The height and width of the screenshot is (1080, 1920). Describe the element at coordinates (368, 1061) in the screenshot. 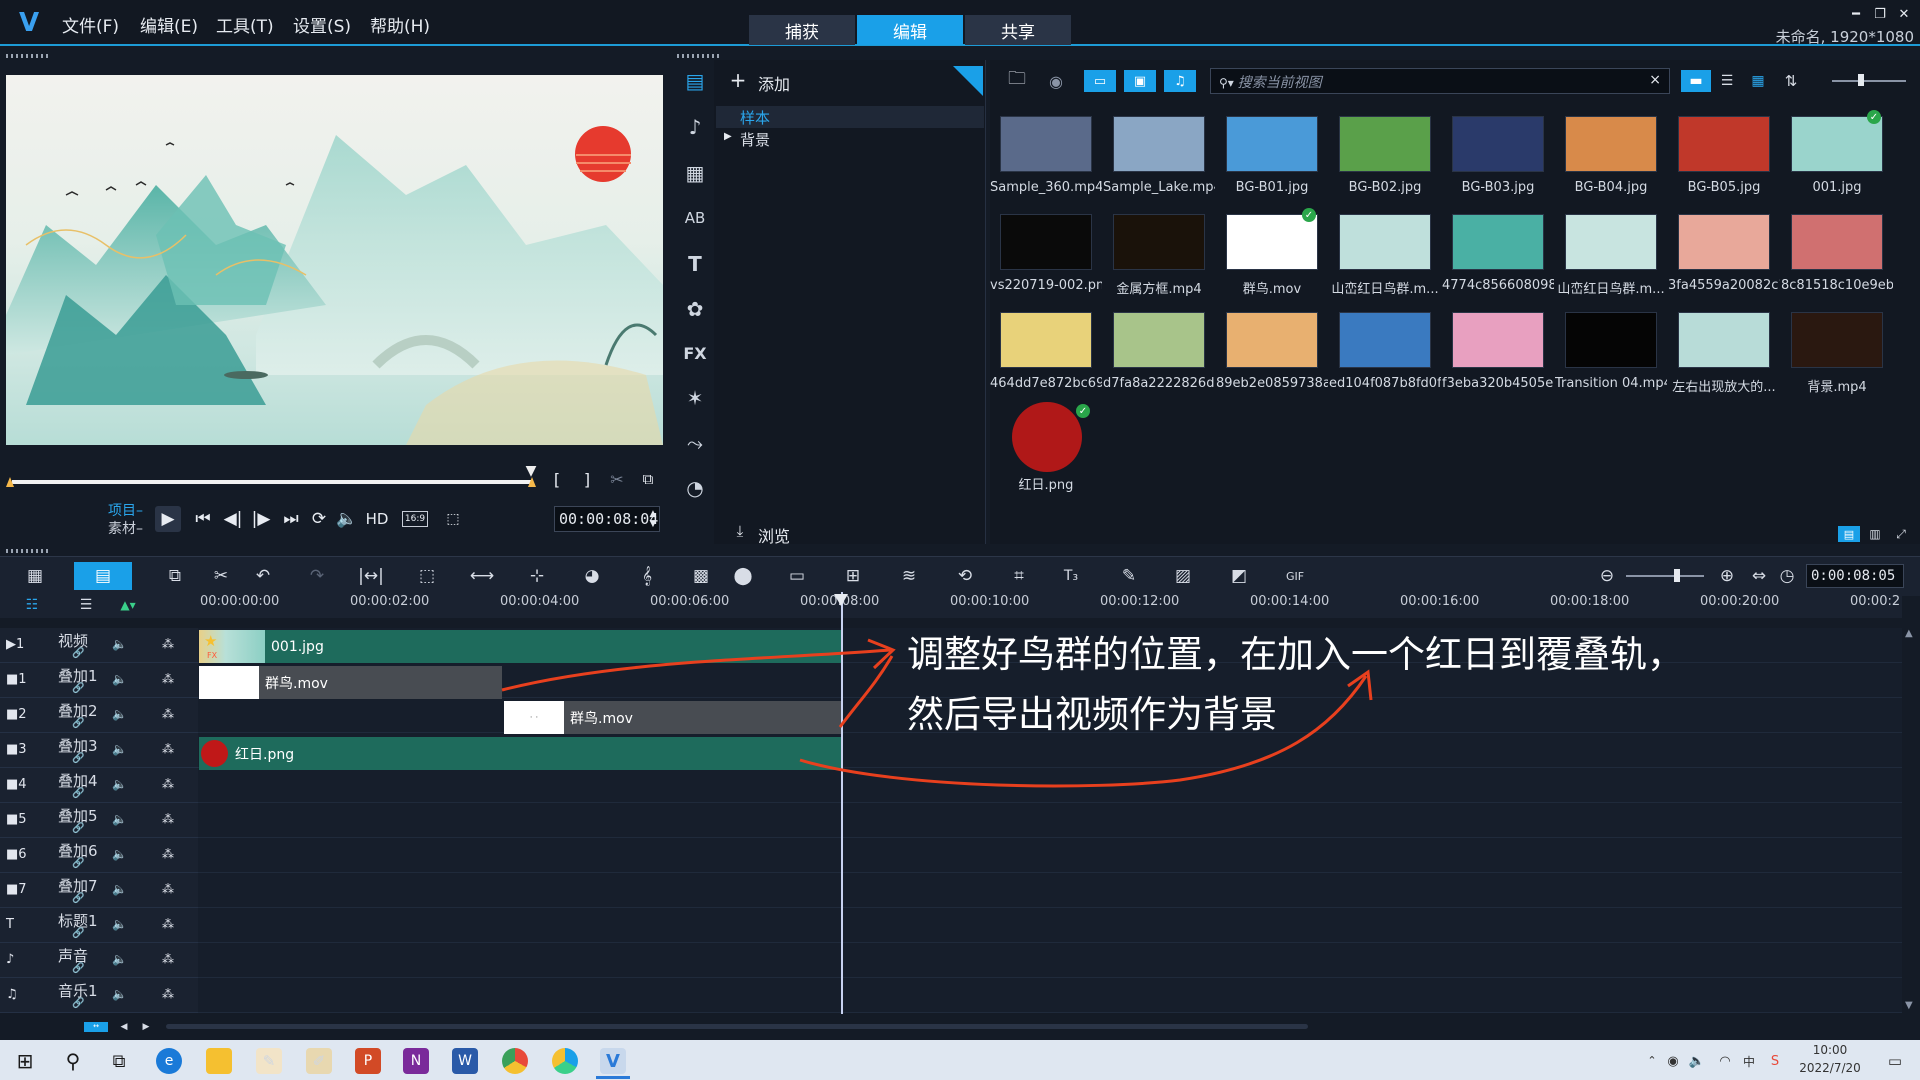

I see `powerpoint-icon: P` at that location.